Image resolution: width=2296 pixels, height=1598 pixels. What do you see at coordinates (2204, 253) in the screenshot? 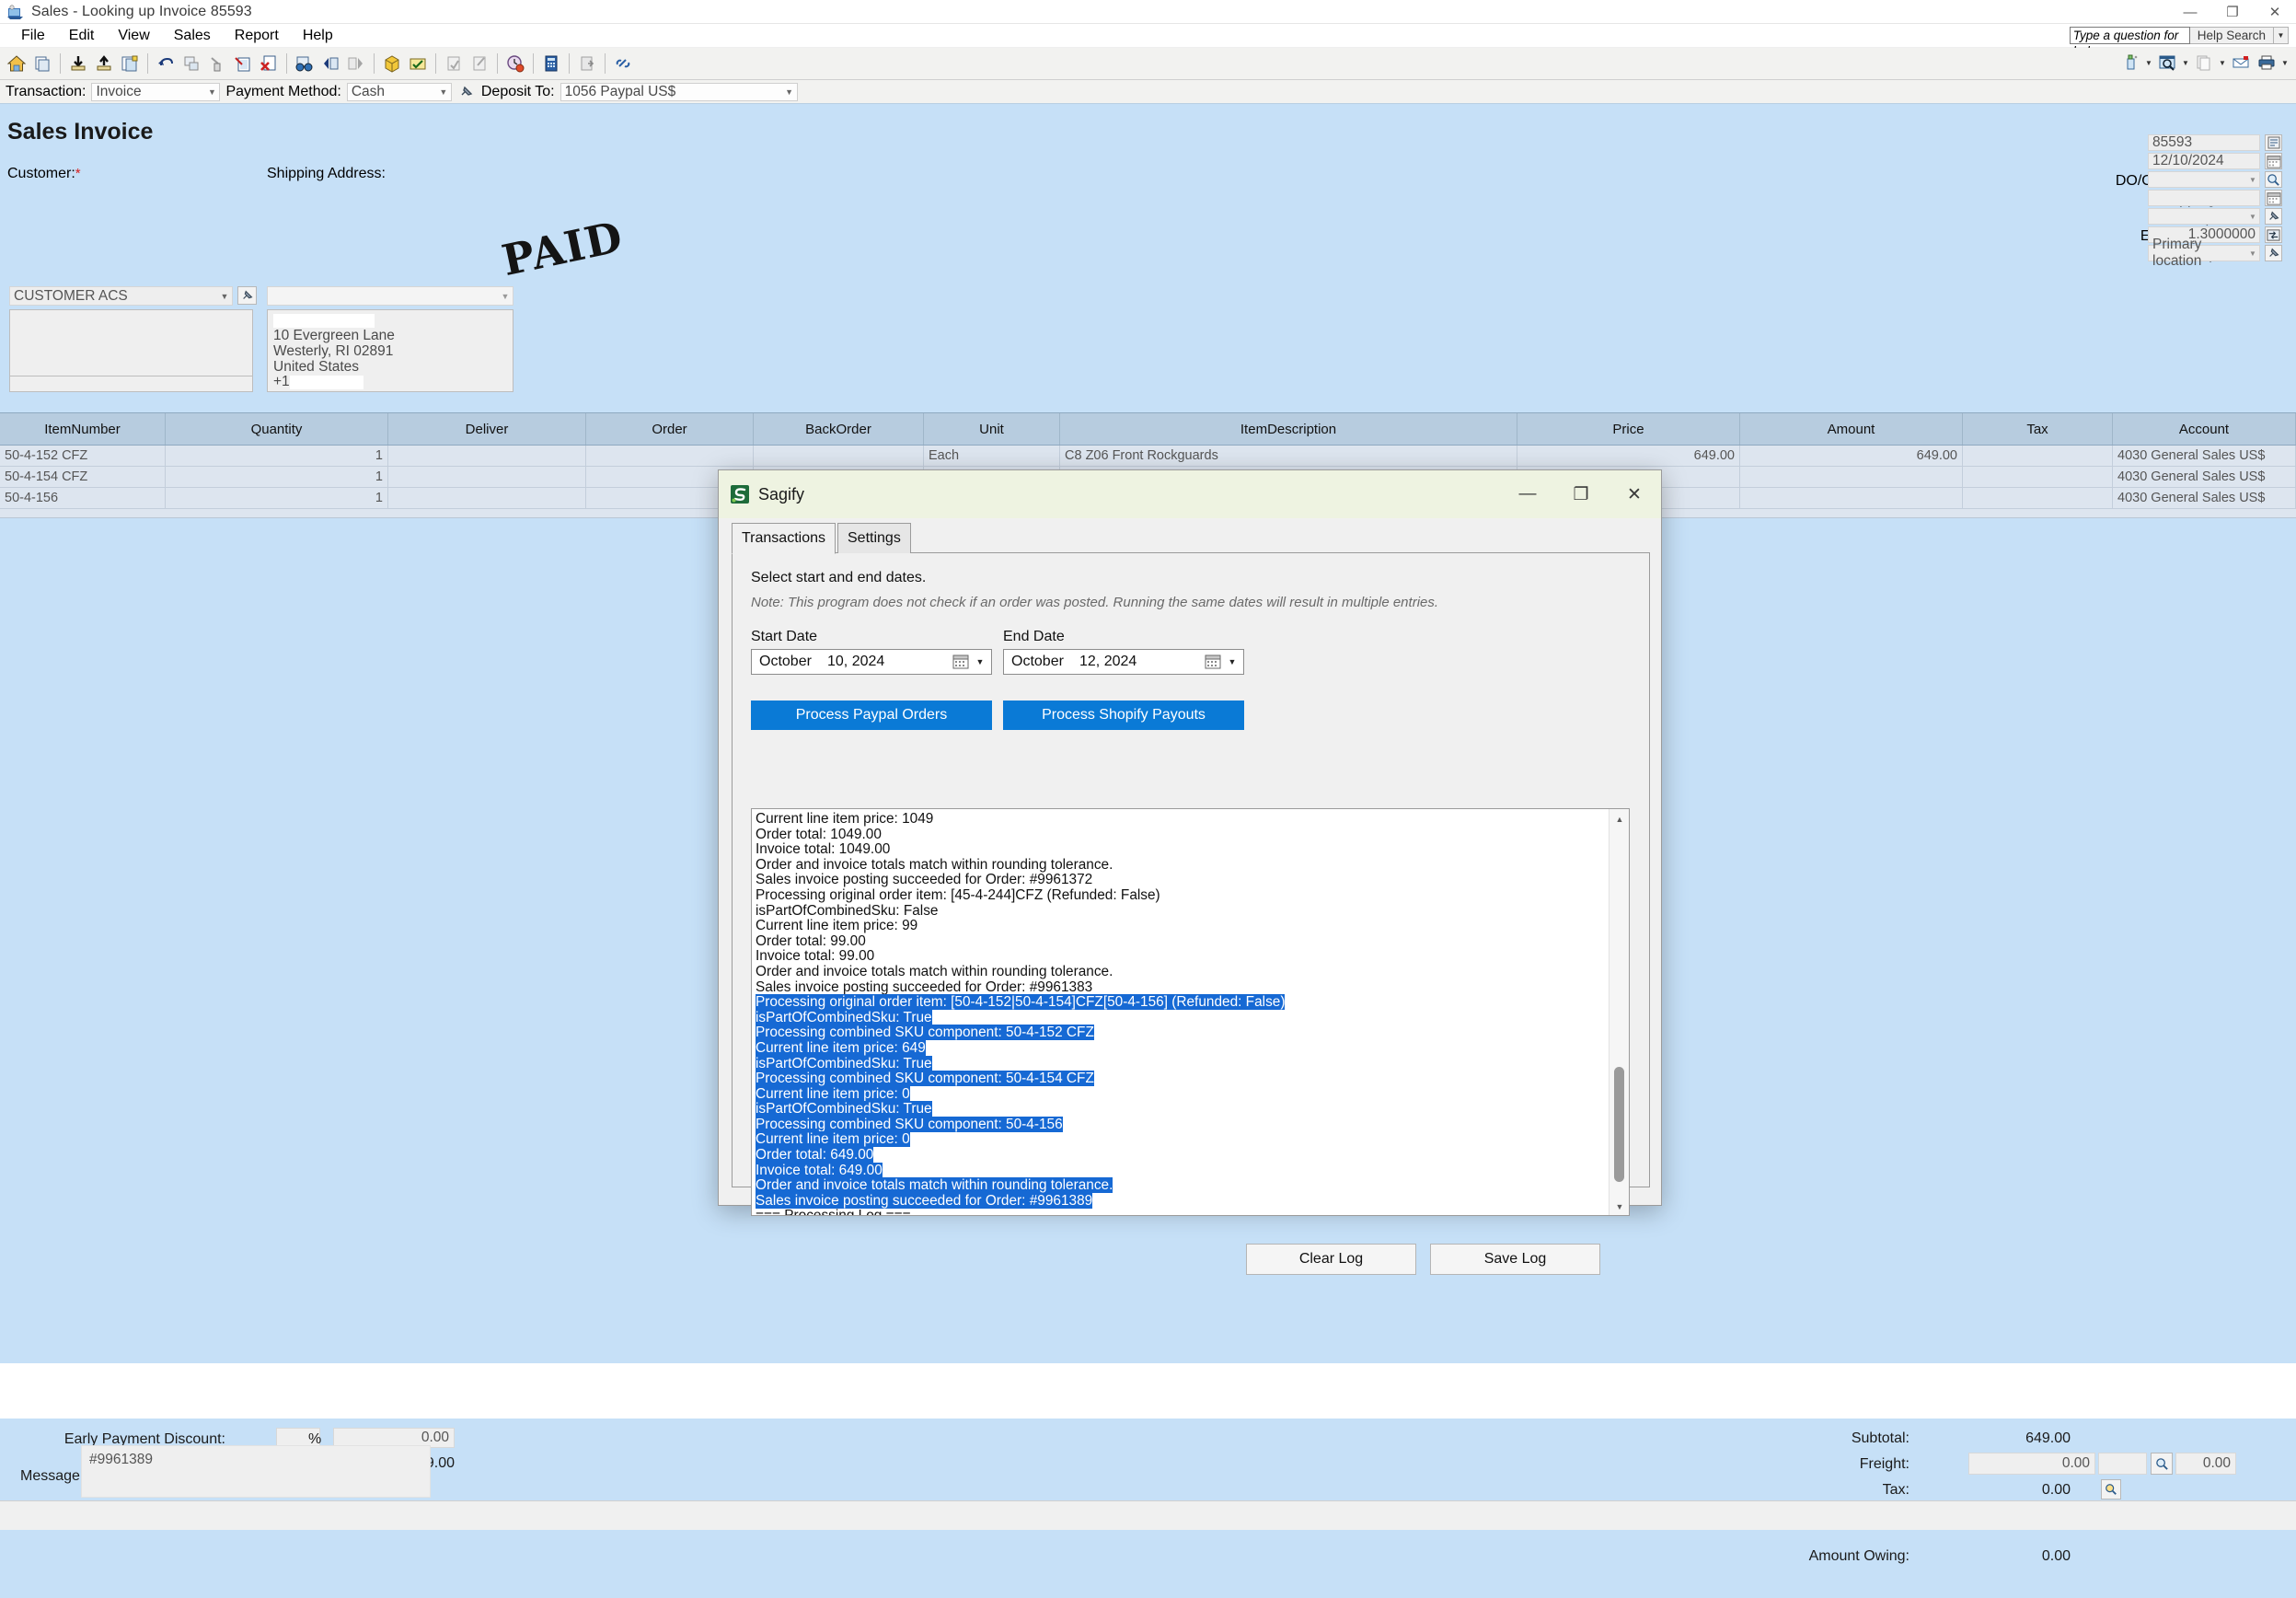
I see `field-input-6: Primary location ▼` at bounding box center [2204, 253].